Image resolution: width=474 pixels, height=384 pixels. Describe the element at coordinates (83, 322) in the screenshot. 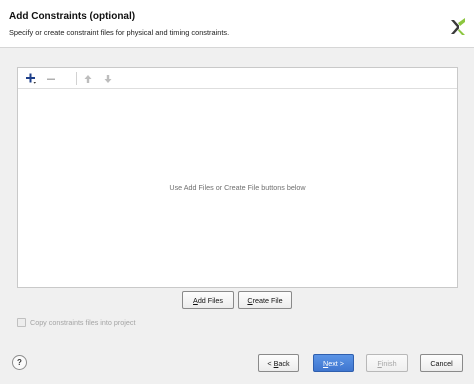

I see `copy-constraints-label: Copy constraints files into project` at that location.